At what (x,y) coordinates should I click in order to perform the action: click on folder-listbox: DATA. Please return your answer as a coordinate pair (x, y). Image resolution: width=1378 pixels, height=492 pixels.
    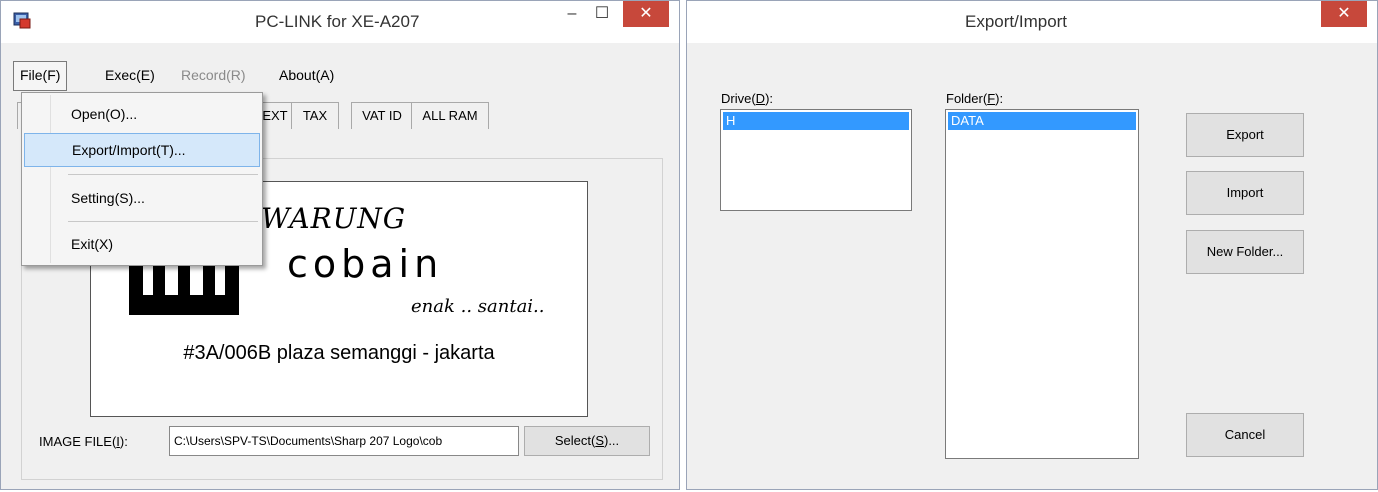
    Looking at the image, I should click on (1042, 284).